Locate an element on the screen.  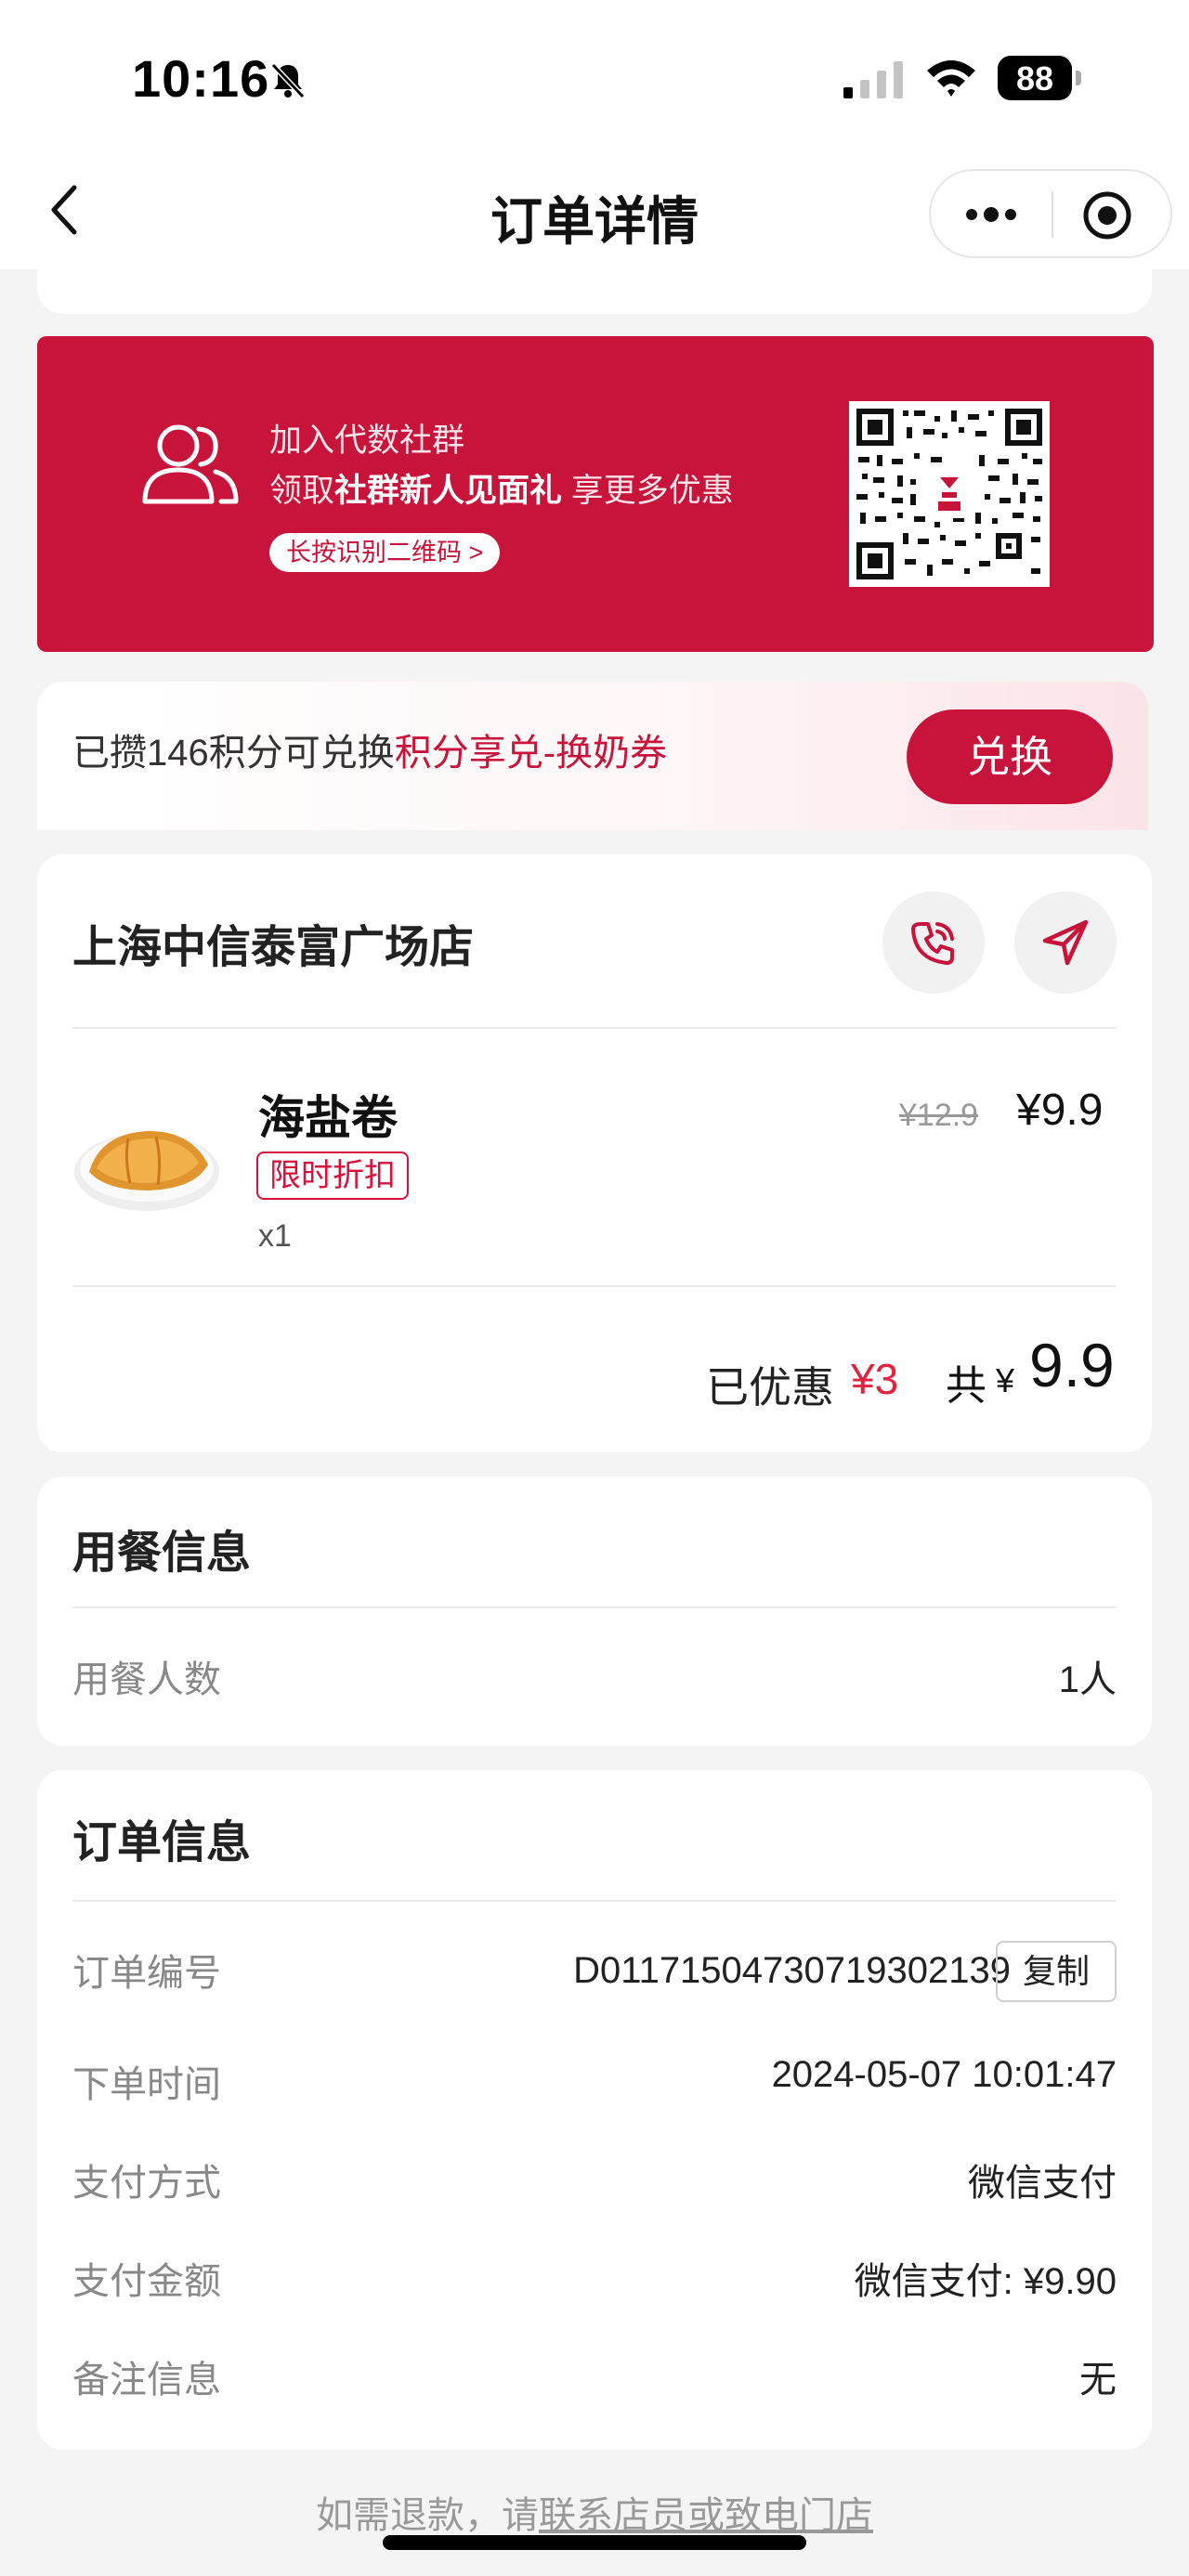
previous-card-bottom is located at coordinates (594, 287).